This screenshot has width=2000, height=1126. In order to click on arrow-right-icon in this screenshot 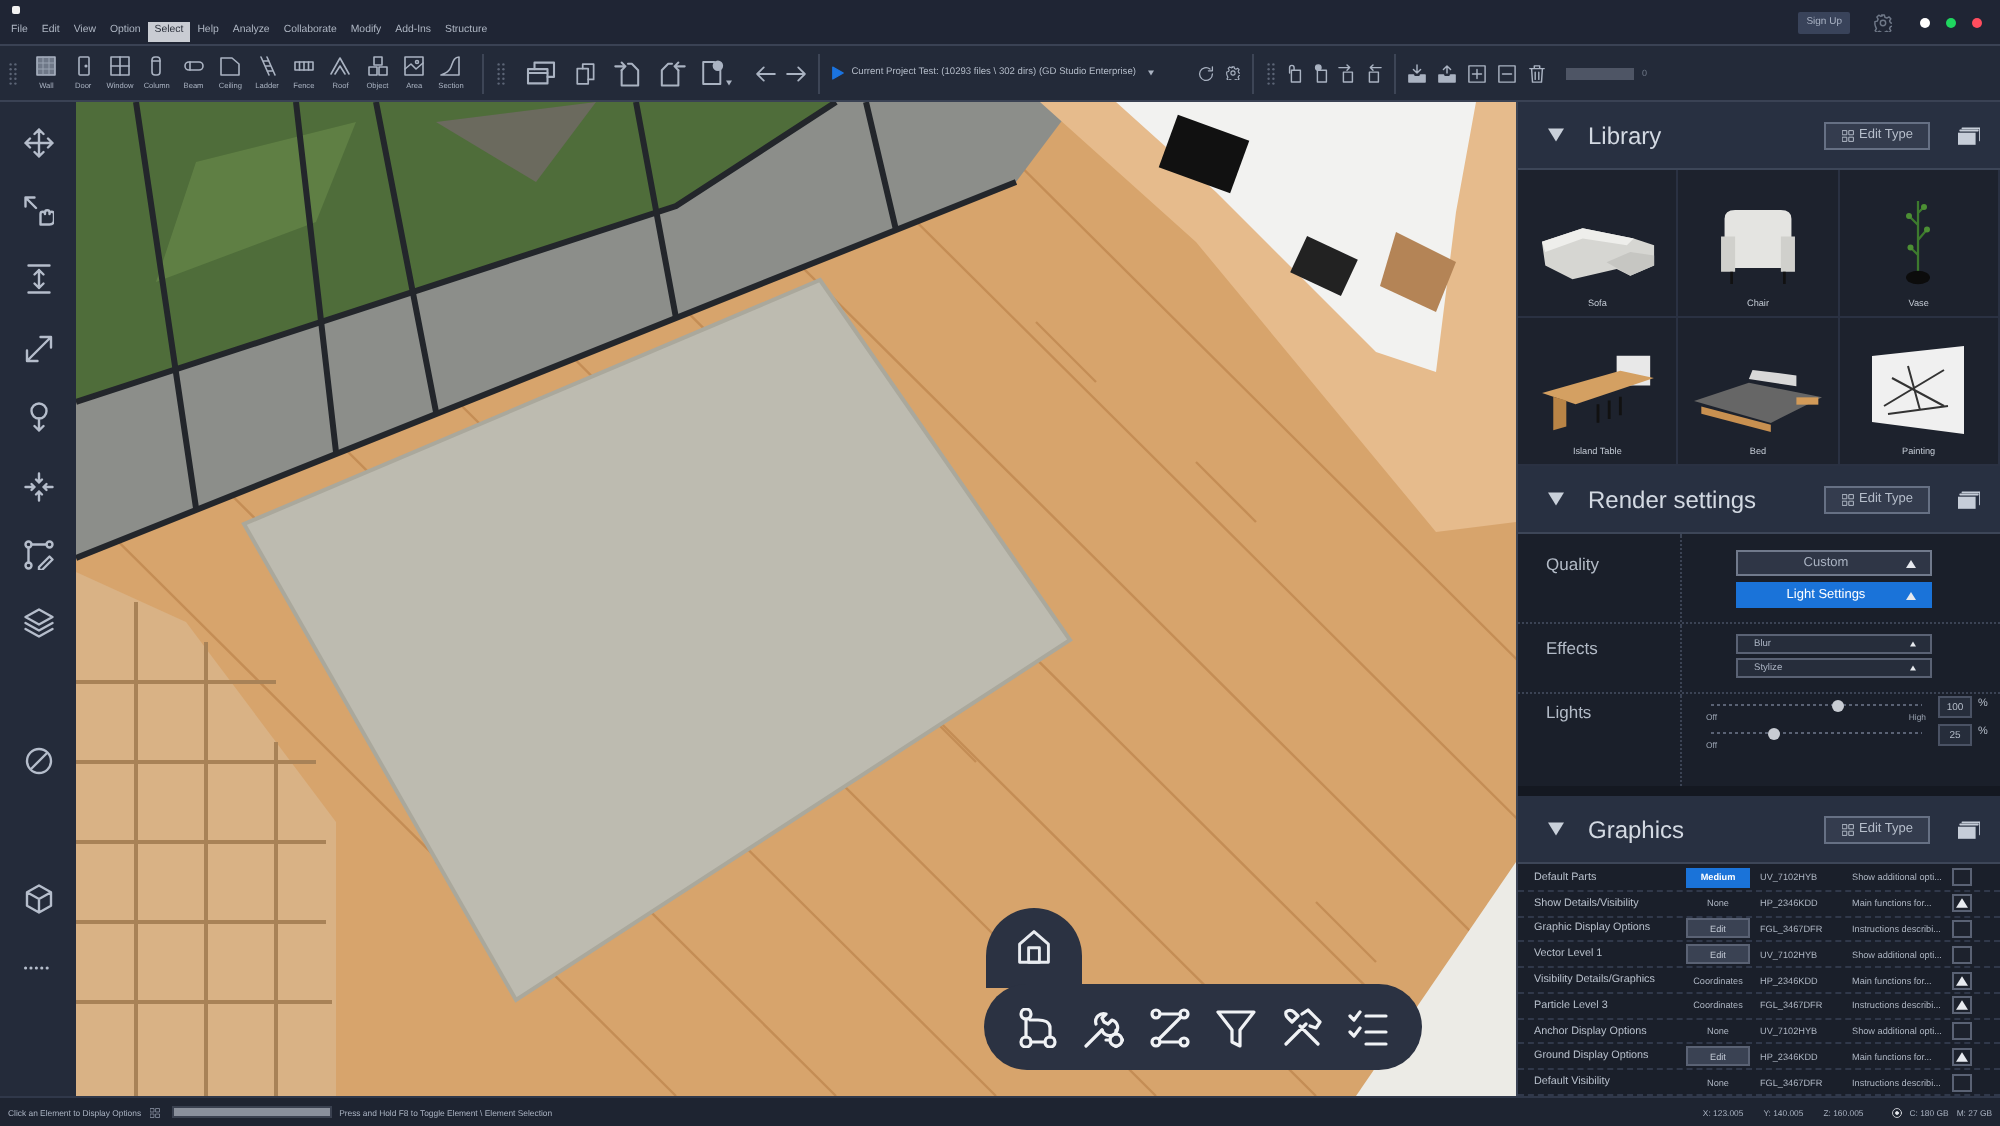, I will do `click(795, 73)`.